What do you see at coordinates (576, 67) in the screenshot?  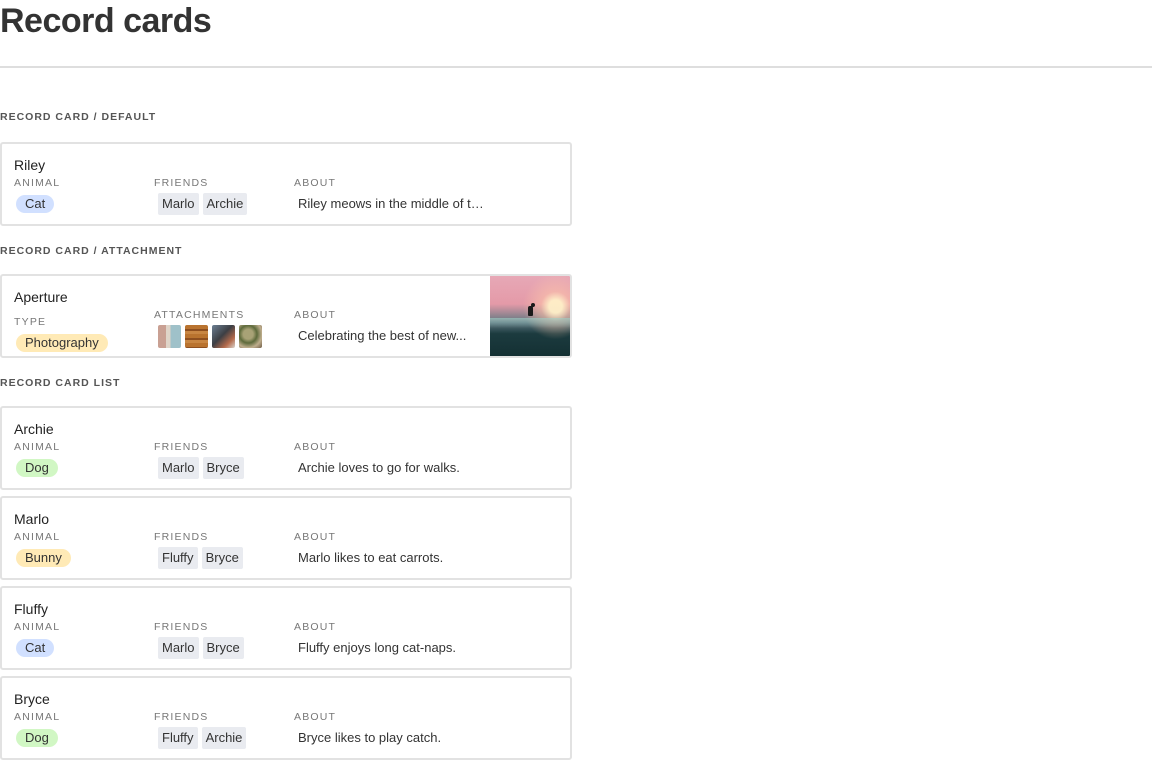 I see `title-divider` at bounding box center [576, 67].